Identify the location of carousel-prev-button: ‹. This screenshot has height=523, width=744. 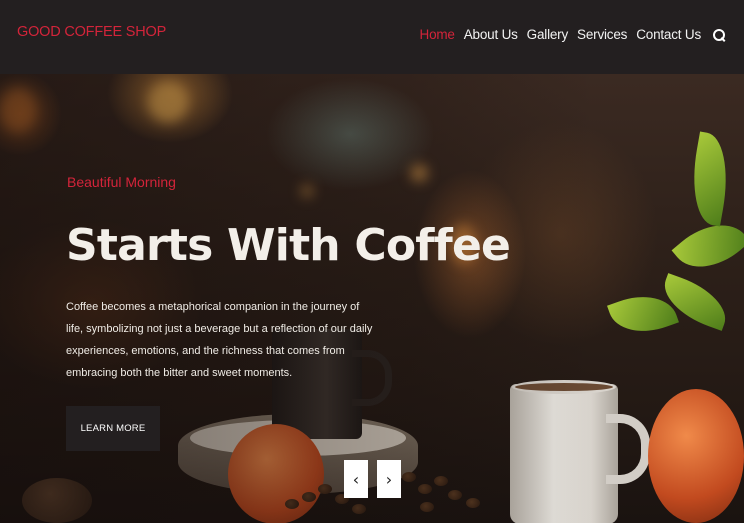
(356, 479).